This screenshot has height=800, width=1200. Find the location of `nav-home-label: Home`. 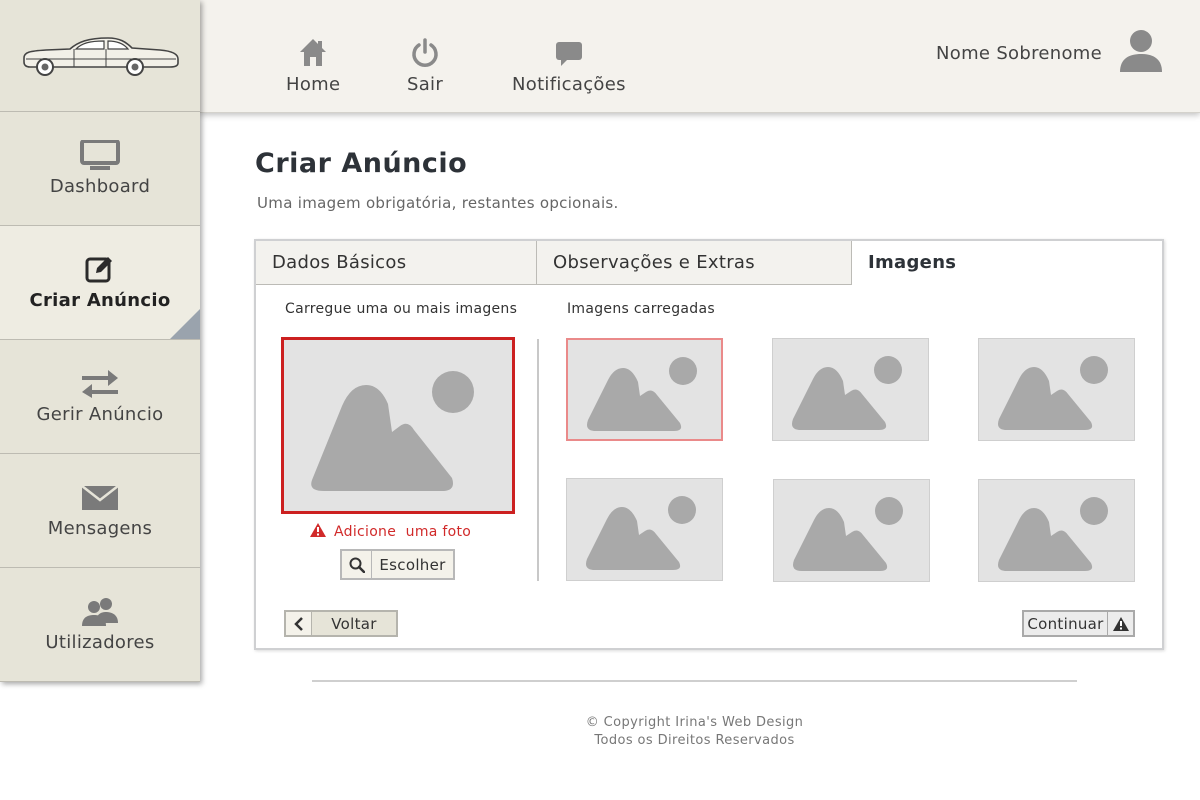

nav-home-label: Home is located at coordinates (313, 84).